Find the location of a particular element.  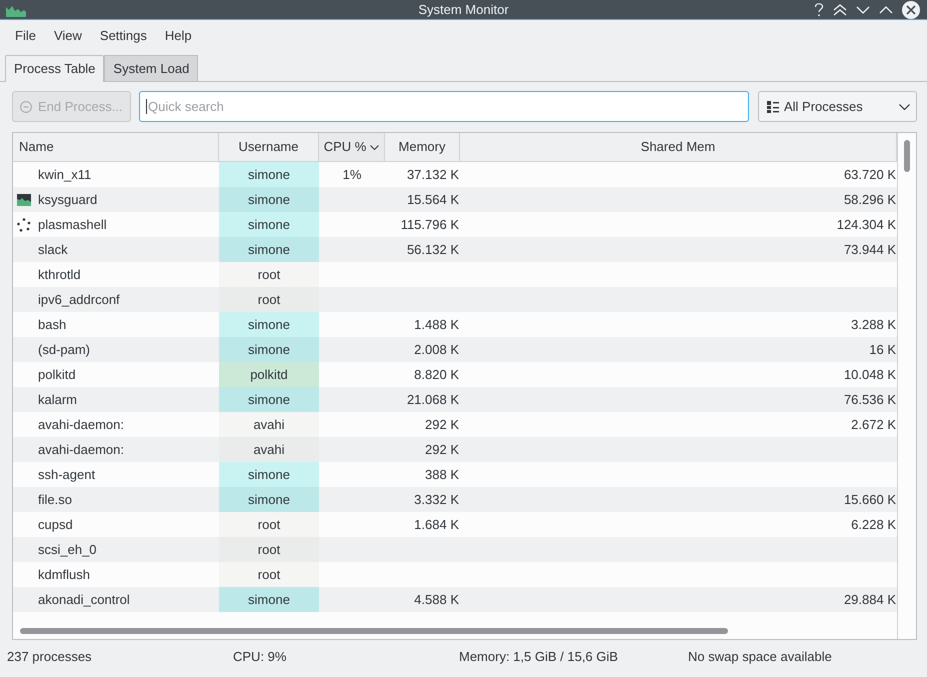

table-row: (sd-pam) simone 2.008 K 16 K is located at coordinates (455, 349).